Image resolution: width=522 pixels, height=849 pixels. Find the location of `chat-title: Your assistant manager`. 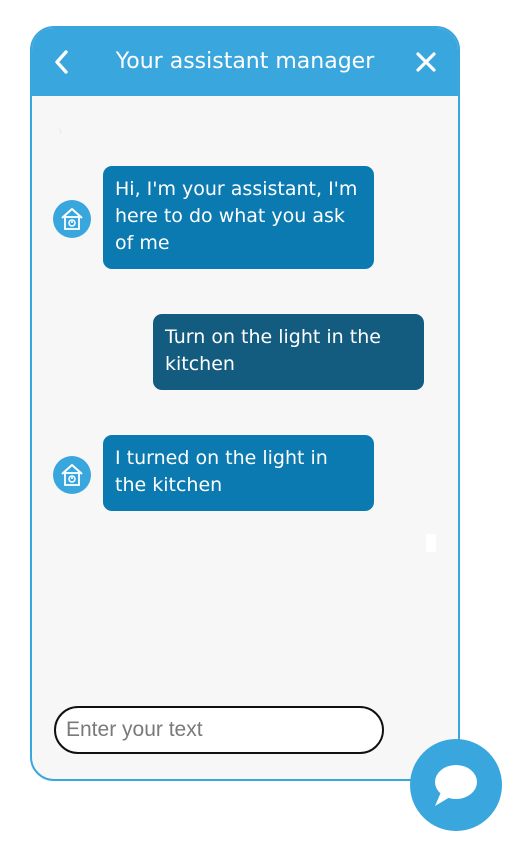

chat-title: Your assistant manager is located at coordinates (245, 61).